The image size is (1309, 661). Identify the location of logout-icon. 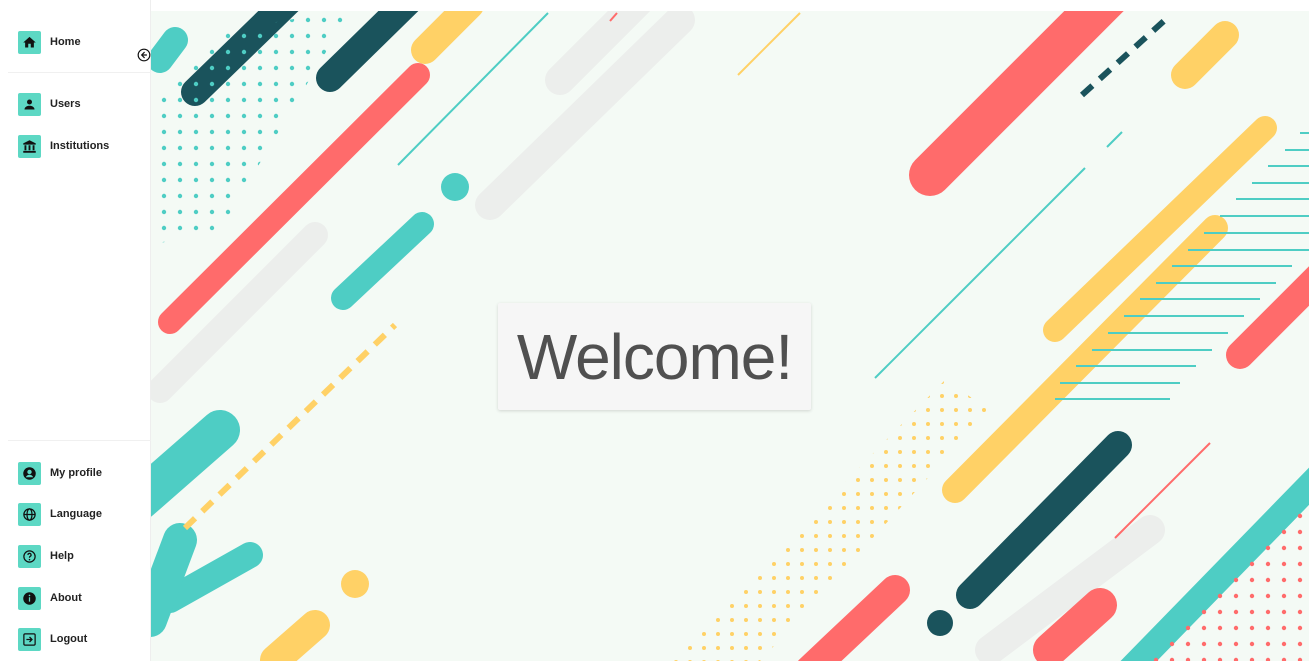
(29, 639).